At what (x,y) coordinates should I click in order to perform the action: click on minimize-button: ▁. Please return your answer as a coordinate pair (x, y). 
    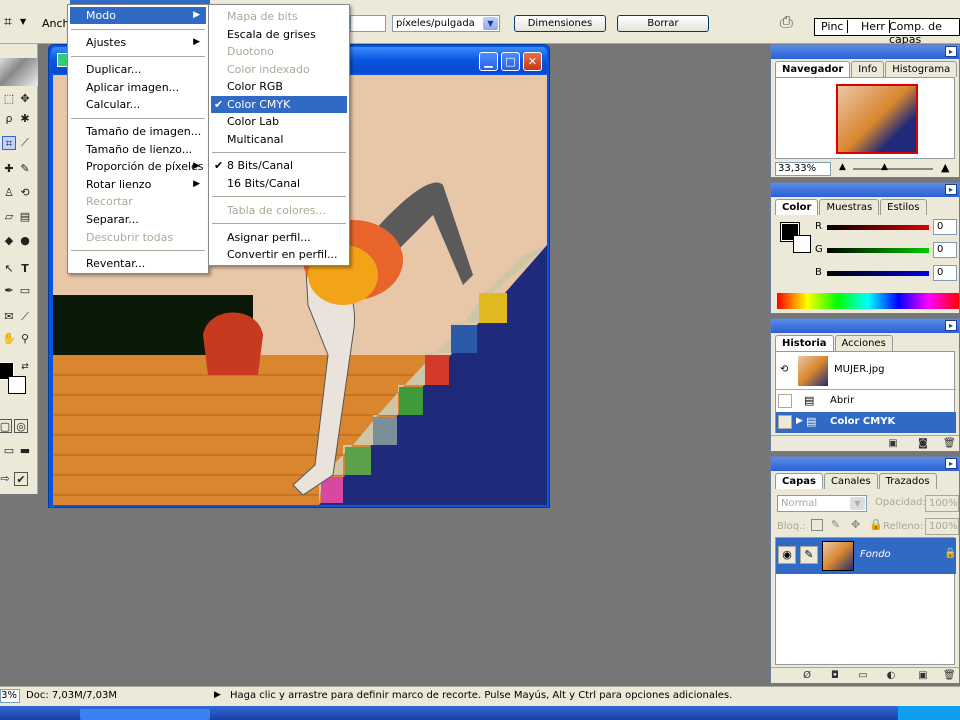
    Looking at the image, I should click on (488, 61).